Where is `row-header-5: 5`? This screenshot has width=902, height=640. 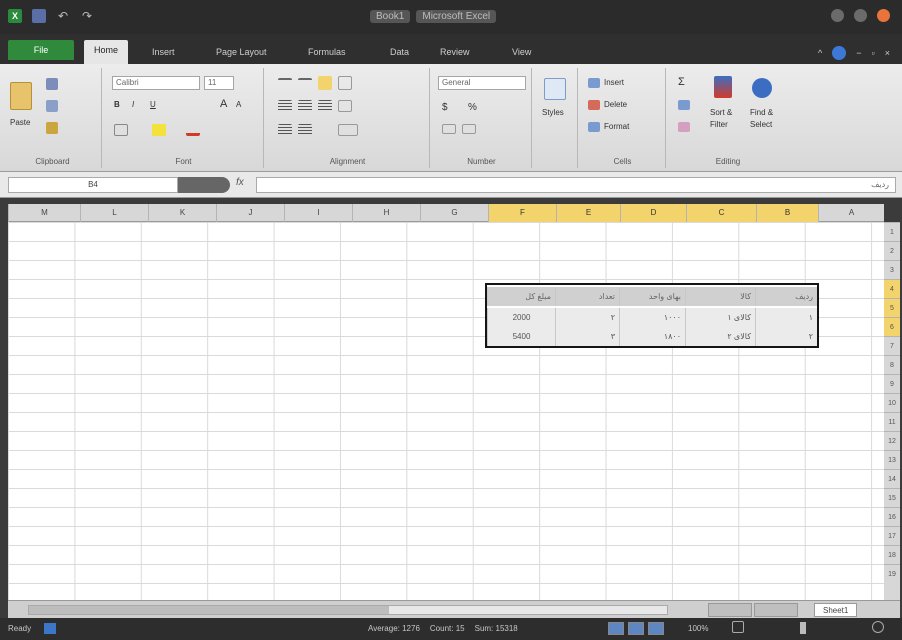
row-header-5: 5 is located at coordinates (892, 307).